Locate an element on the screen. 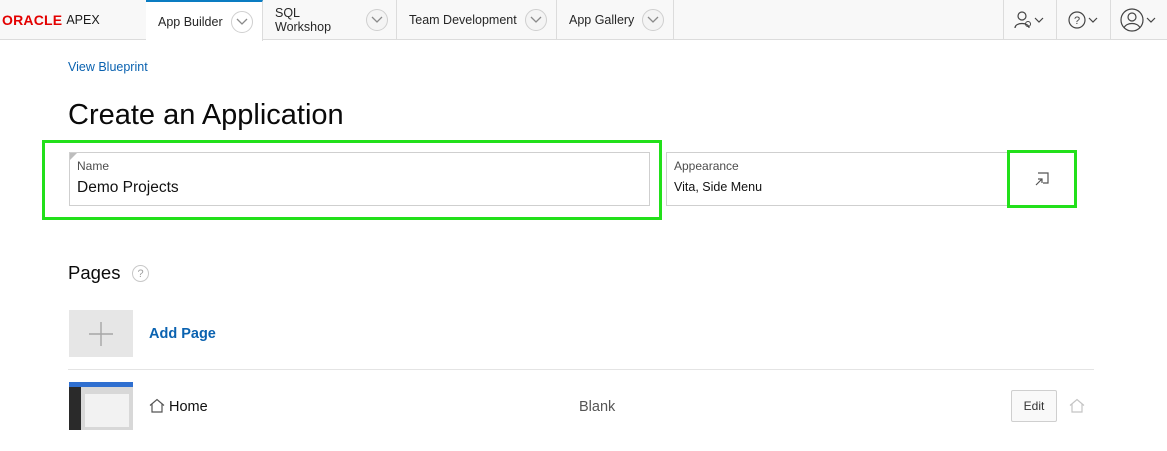 This screenshot has height=451, width=1167. appearance-field: Appearance Vita, Side Menu is located at coordinates (838, 179).